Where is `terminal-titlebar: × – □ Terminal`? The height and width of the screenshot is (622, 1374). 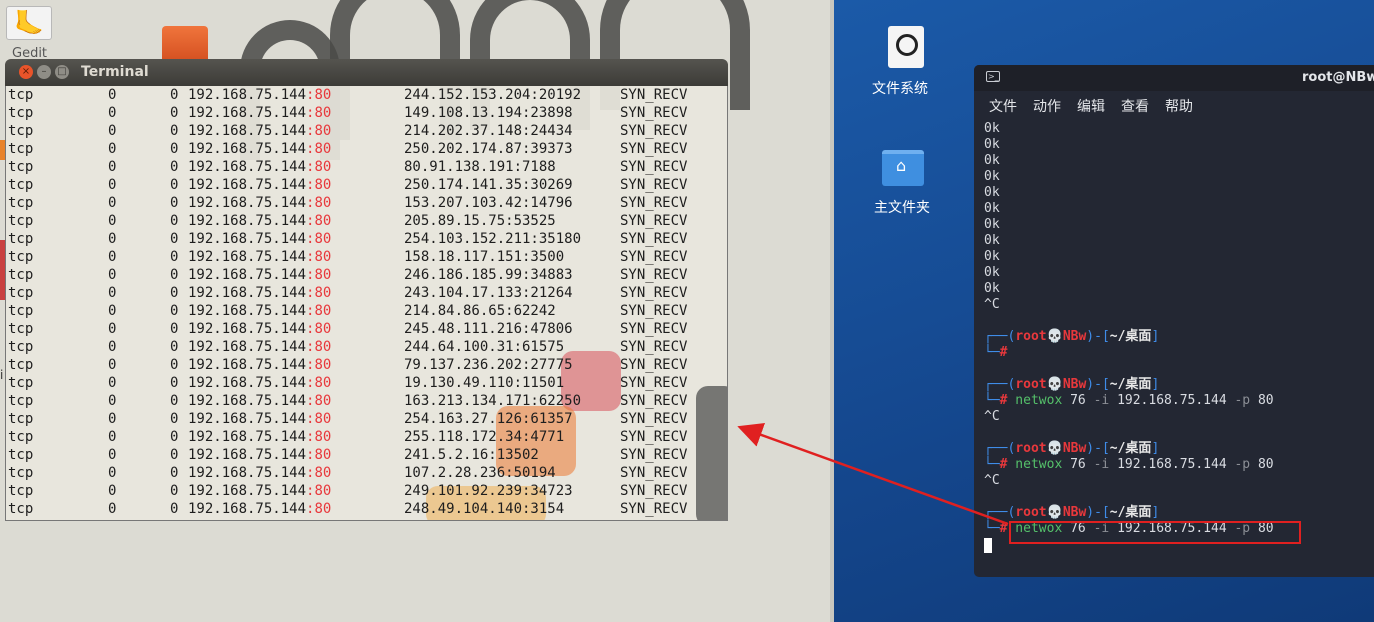
terminal-titlebar: × – □ Terminal is located at coordinates (366, 72).